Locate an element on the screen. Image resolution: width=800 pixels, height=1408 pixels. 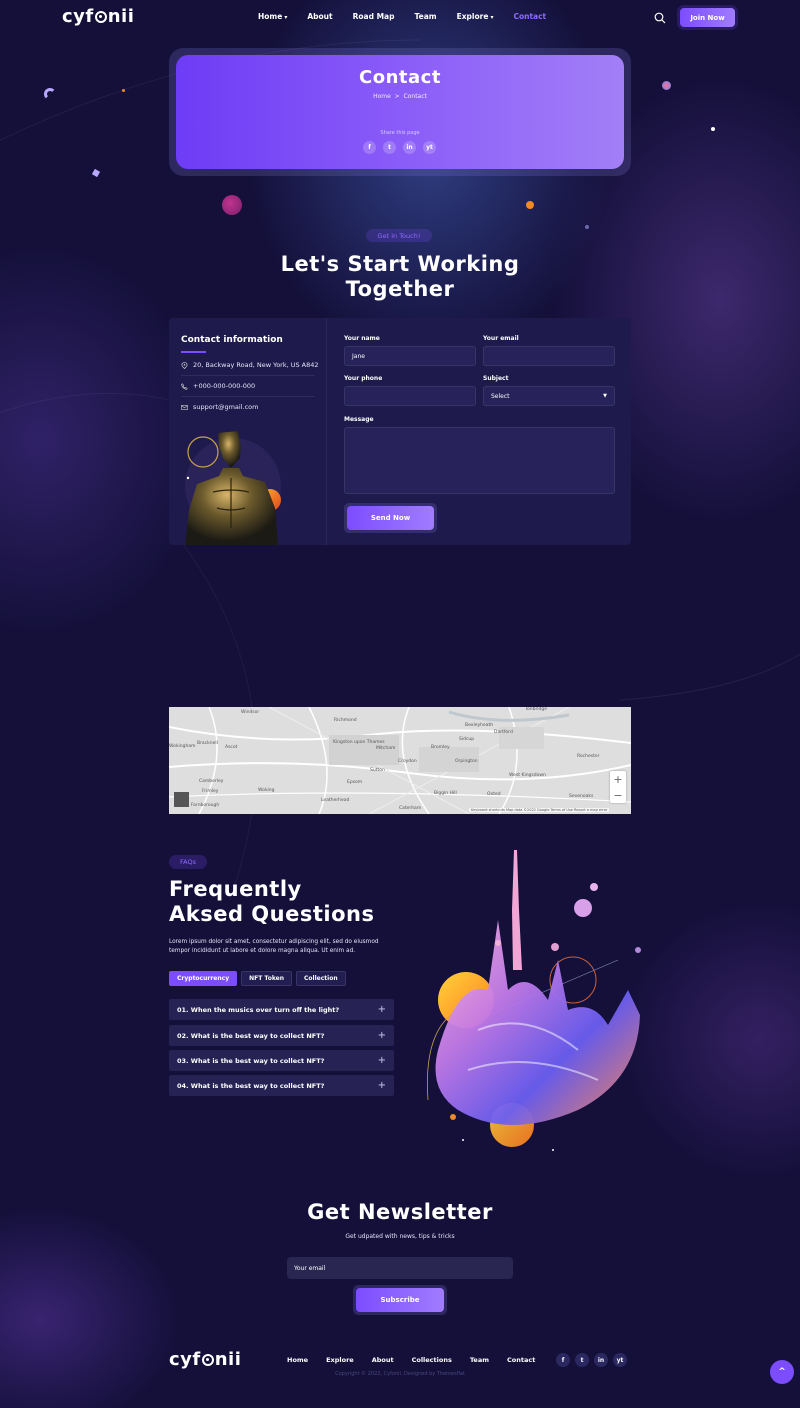
statue-illustration is located at coordinates (233, 488).